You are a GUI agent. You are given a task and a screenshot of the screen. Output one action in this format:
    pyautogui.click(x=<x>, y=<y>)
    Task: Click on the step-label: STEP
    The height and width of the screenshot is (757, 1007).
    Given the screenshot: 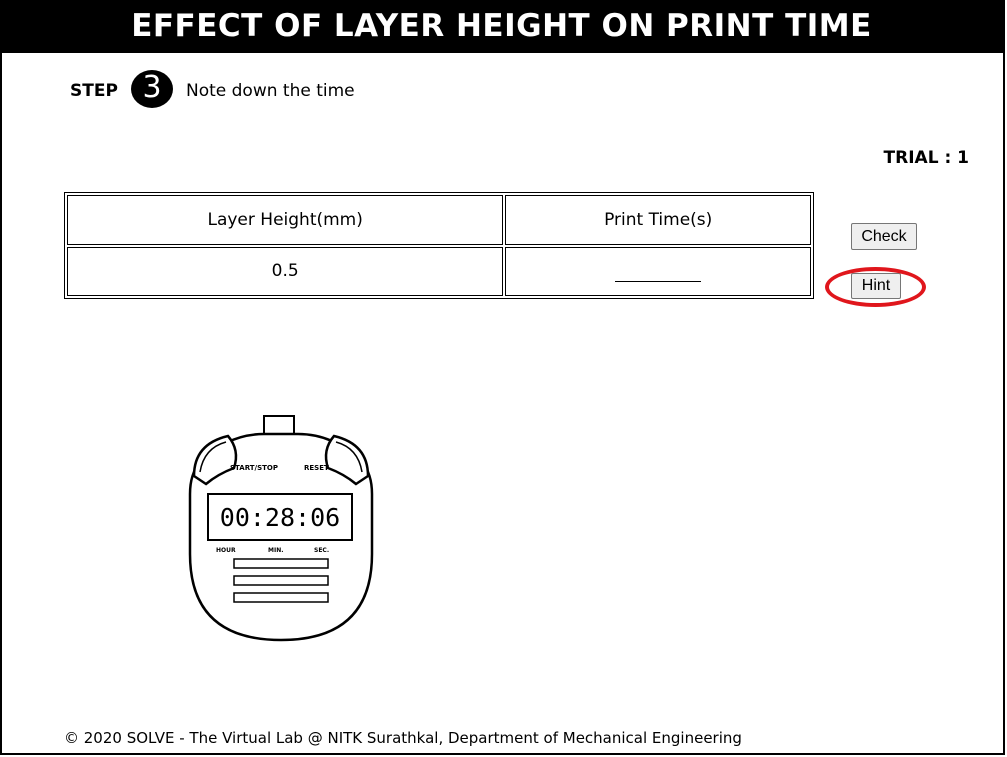 What is the action you would take?
    pyautogui.click(x=94, y=91)
    